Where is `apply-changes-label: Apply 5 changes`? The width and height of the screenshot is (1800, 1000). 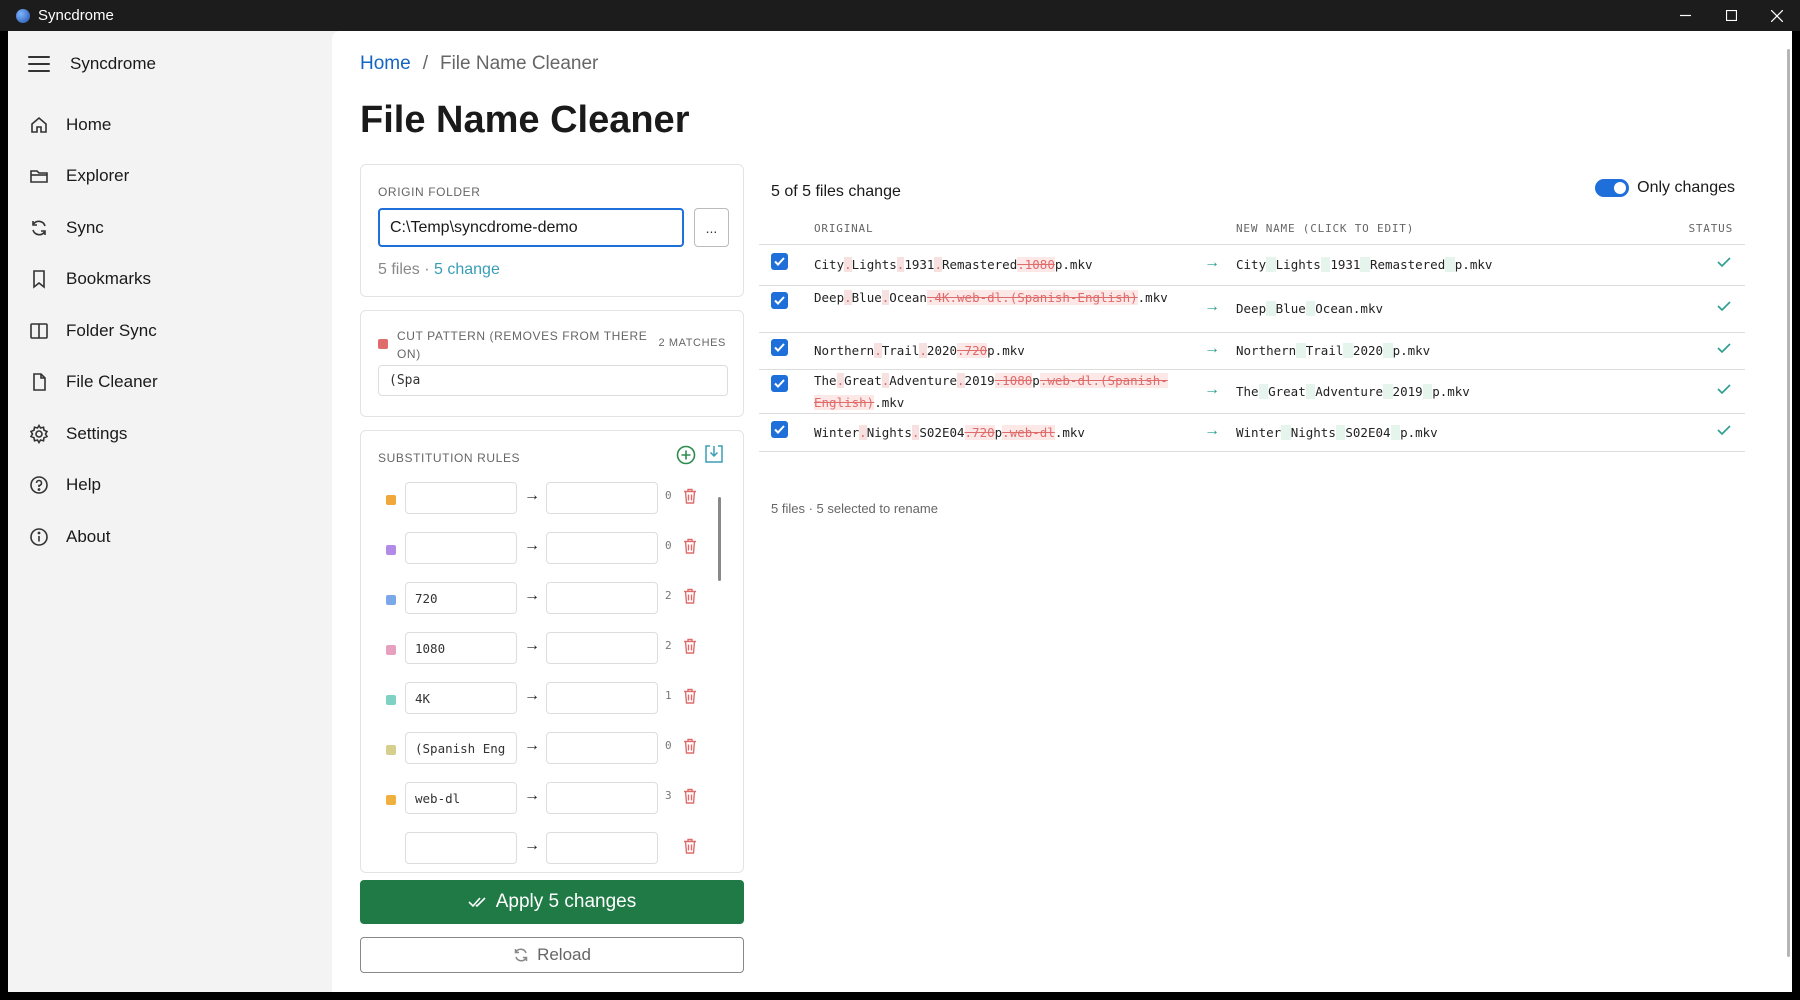
apply-changes-label: Apply 5 changes is located at coordinates (566, 901).